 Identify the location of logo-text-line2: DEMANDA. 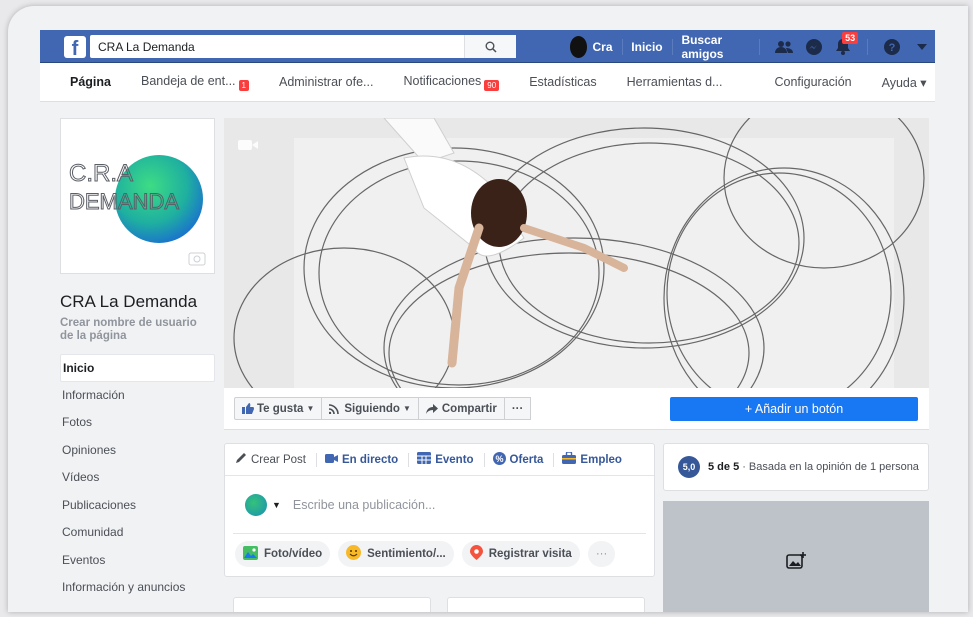
(124, 201).